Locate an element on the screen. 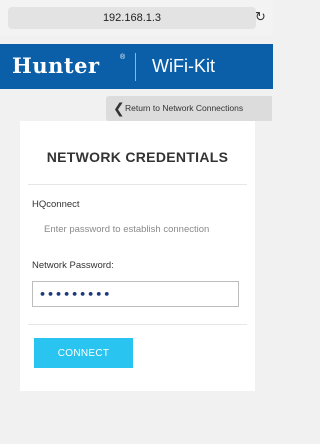 This screenshot has width=320, height=444. app-header: Hunter ® WiFi-Kit is located at coordinates (136, 66).